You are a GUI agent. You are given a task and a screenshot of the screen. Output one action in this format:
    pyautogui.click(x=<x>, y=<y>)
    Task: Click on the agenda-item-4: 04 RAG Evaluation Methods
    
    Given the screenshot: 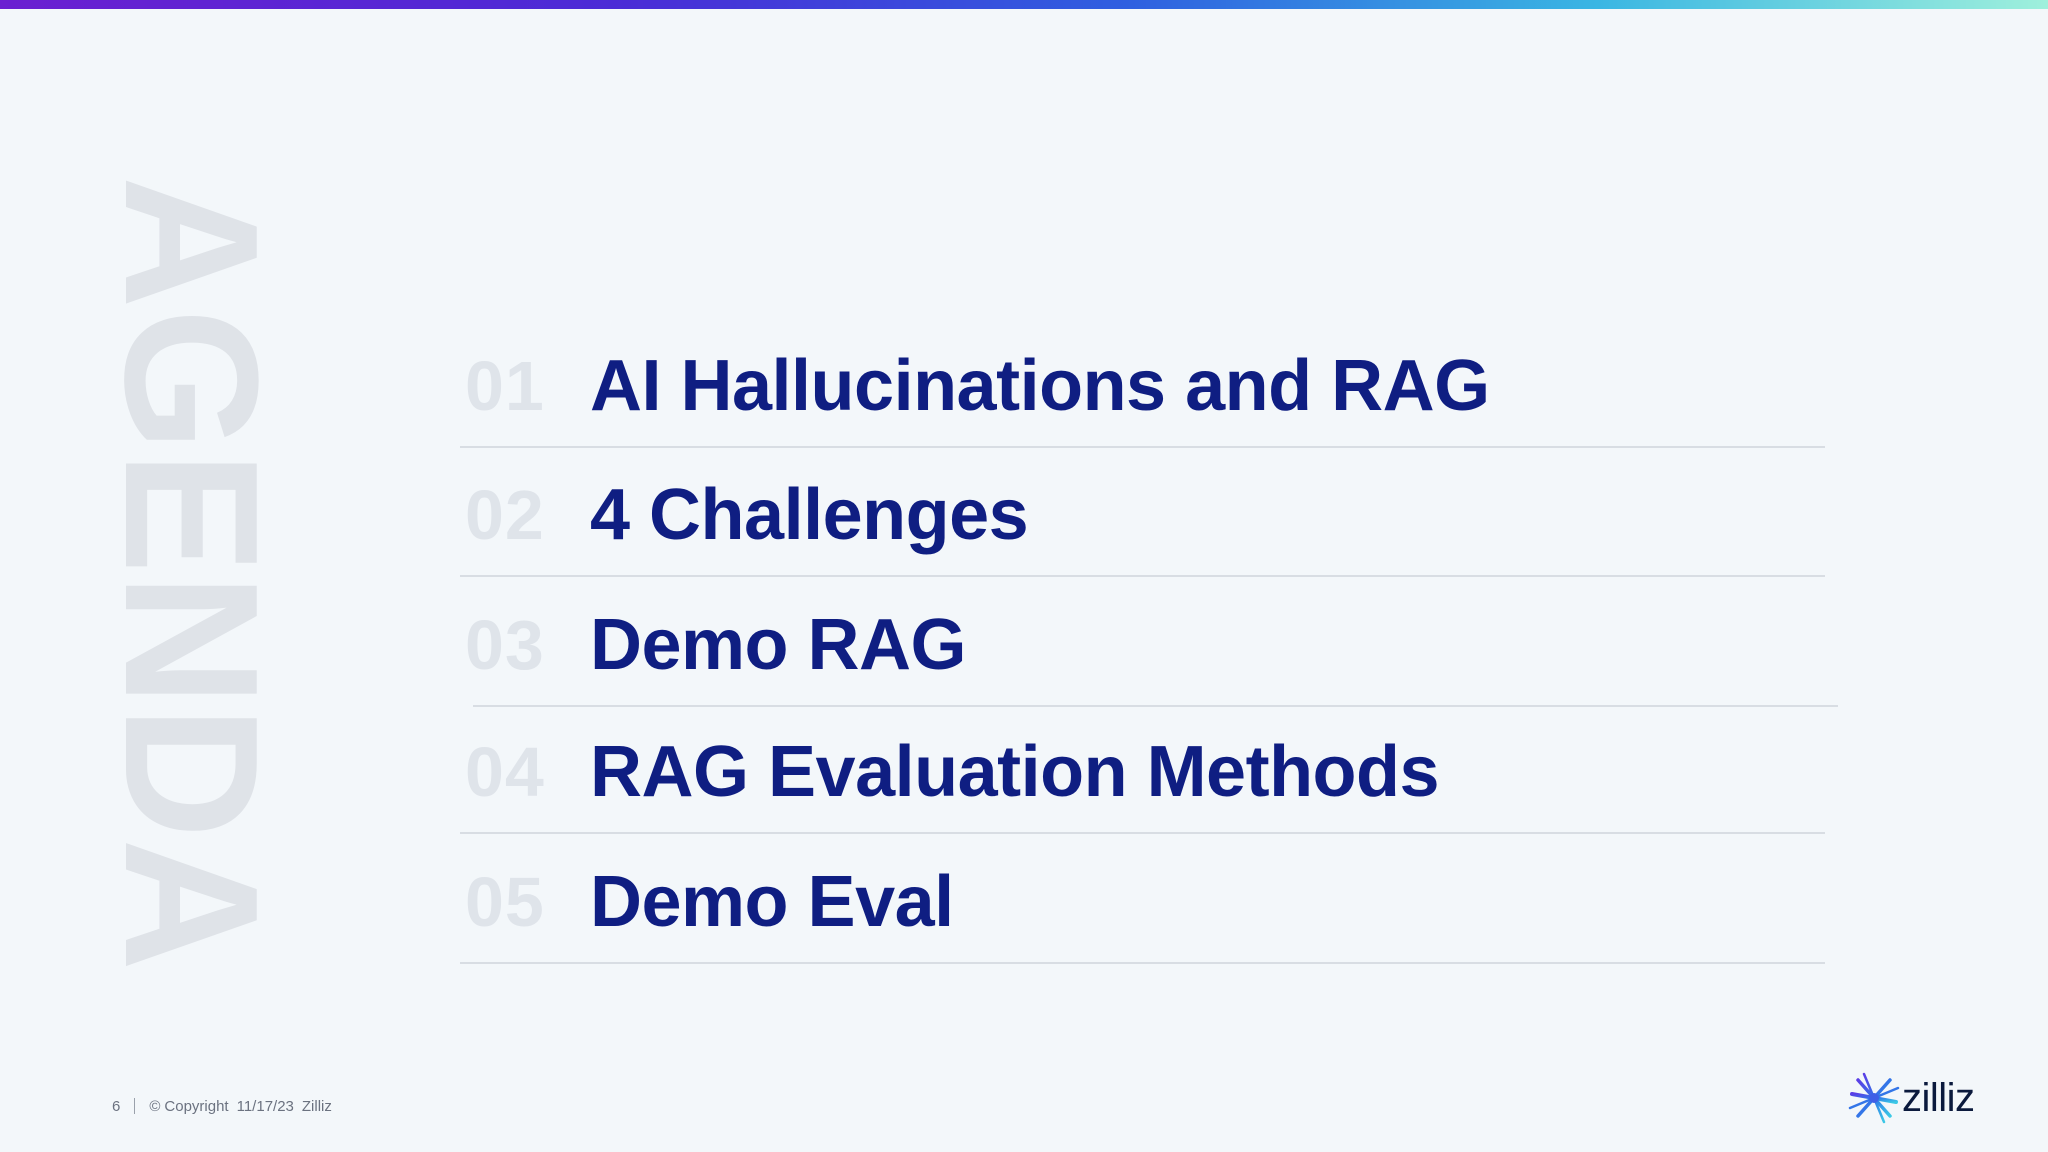 What is the action you would take?
    pyautogui.click(x=1145, y=772)
    